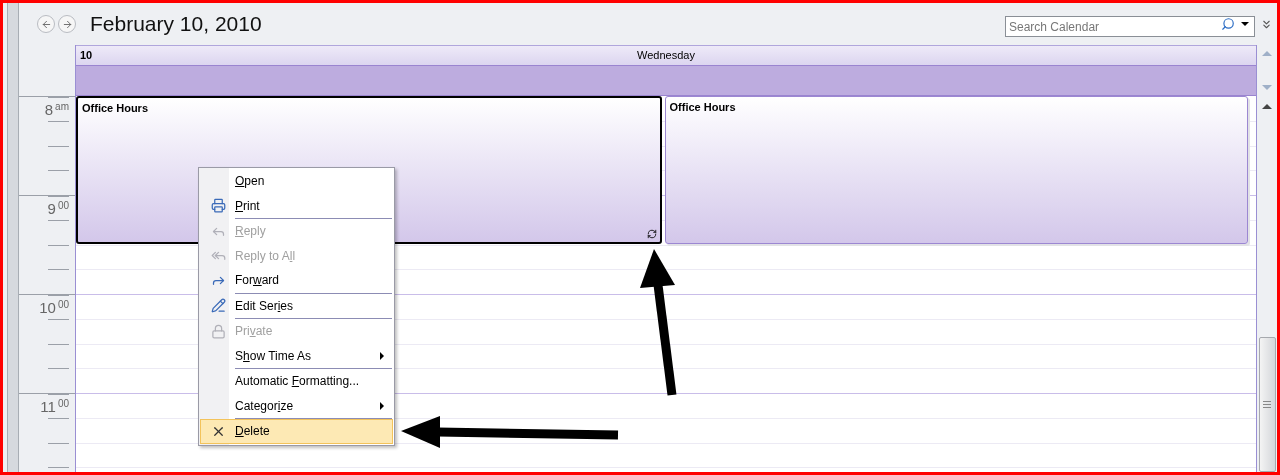  Describe the element at coordinates (666, 56) in the screenshot. I see `weekday-label: Wednesday` at that location.